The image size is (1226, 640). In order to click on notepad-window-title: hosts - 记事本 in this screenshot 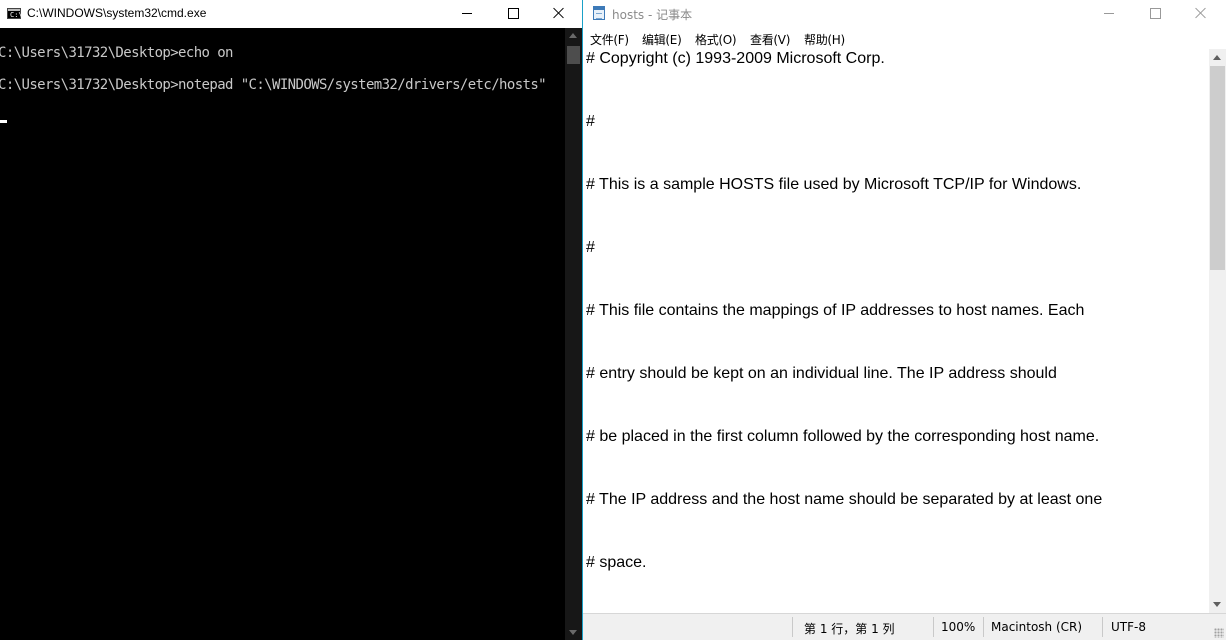, I will do `click(652, 15)`.